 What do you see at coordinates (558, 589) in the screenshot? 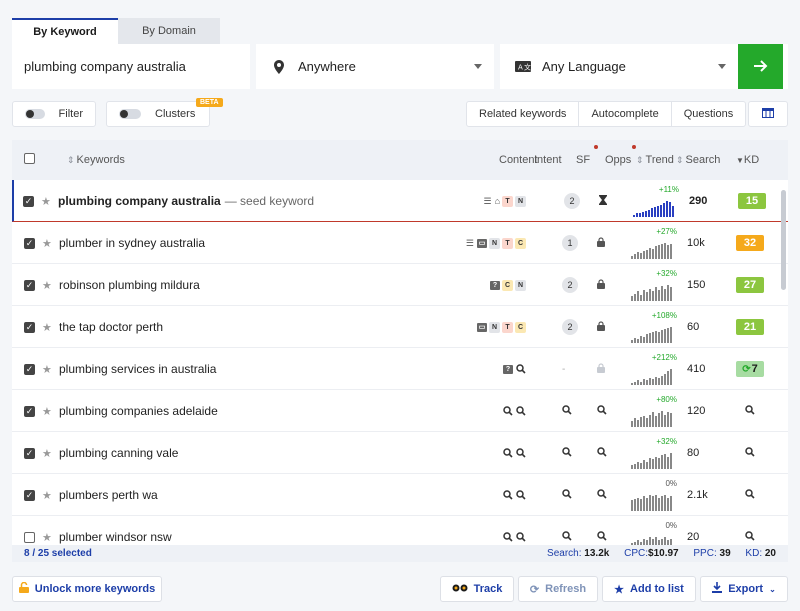
I see `refresh-button: ⟳ Refresh` at bounding box center [558, 589].